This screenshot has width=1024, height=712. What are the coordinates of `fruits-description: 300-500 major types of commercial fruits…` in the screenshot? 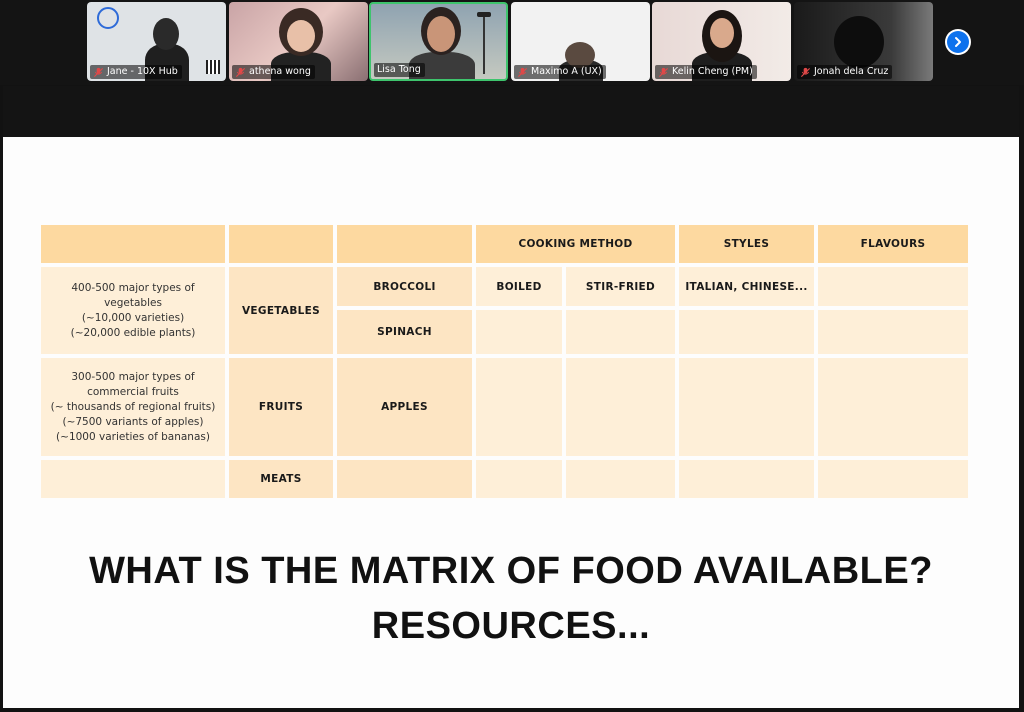 It's located at (133, 407).